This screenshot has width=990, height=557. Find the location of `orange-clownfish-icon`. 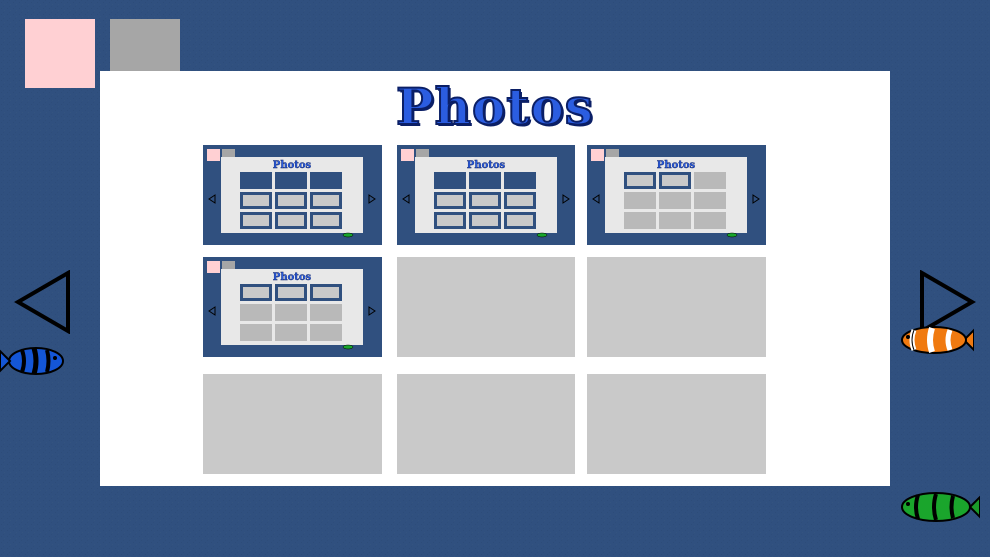

orange-clownfish-icon is located at coordinates (937, 340).